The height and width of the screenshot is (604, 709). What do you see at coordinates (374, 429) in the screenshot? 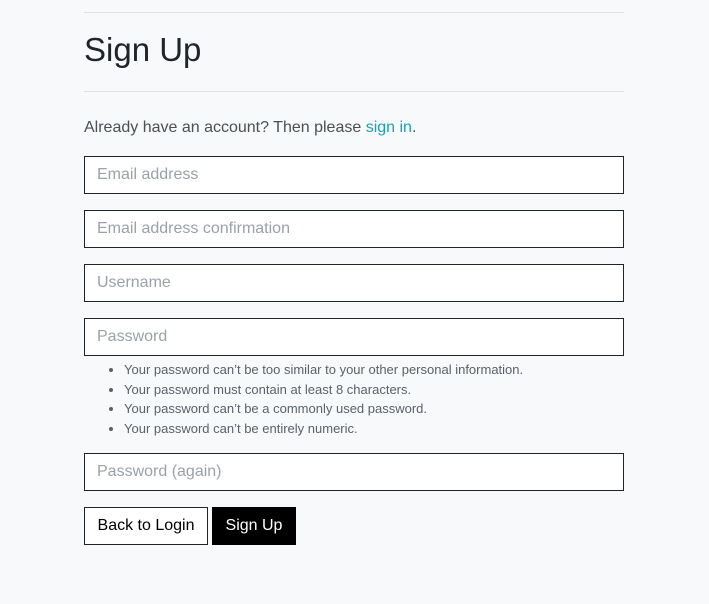
I see `password-help-item: Your password can’t be entirely numeric.` at bounding box center [374, 429].